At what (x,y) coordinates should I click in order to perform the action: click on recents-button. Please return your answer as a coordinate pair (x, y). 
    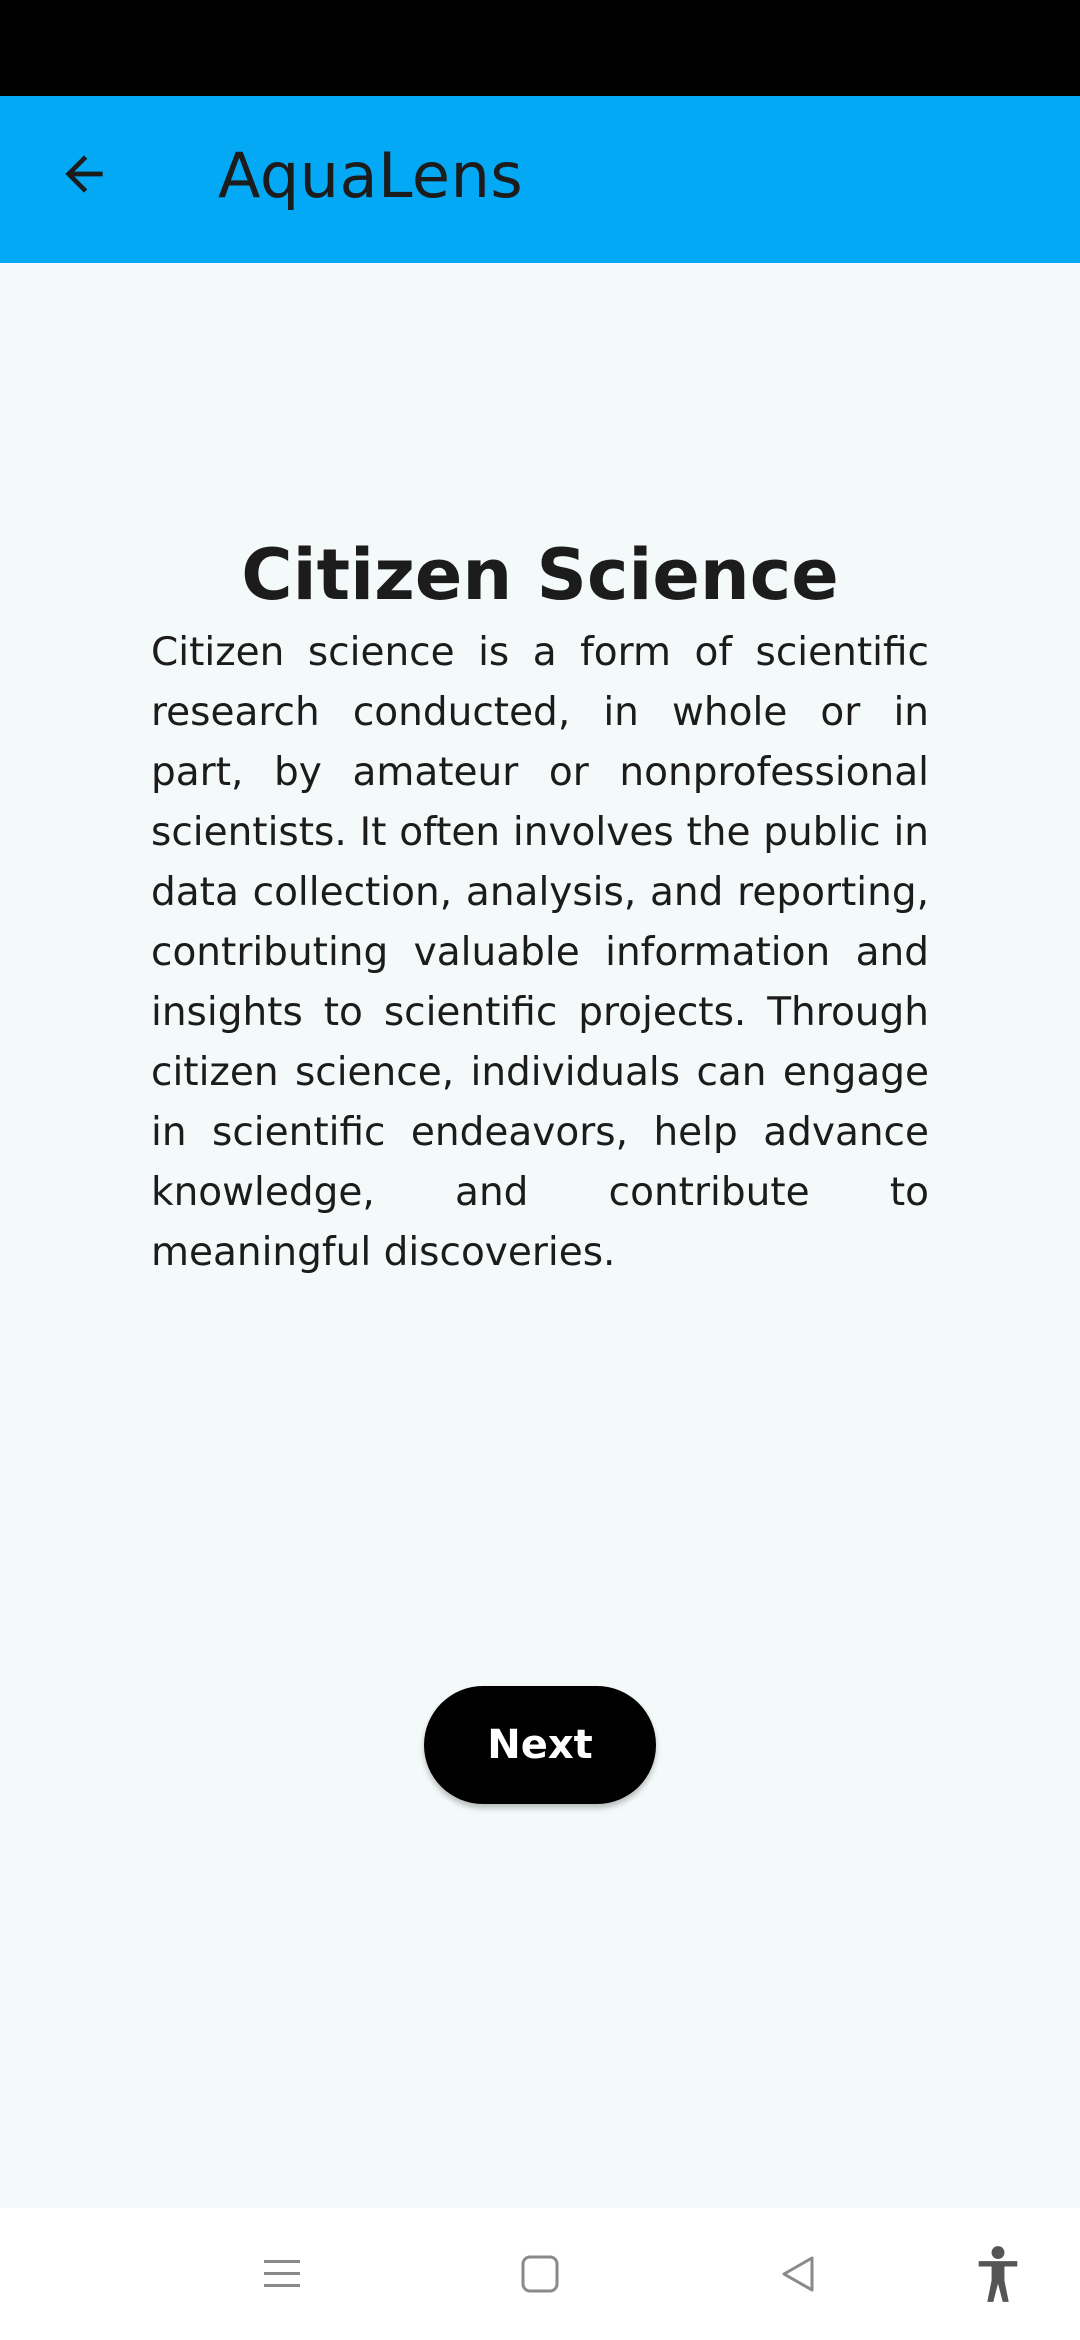
    Looking at the image, I should click on (282, 2274).